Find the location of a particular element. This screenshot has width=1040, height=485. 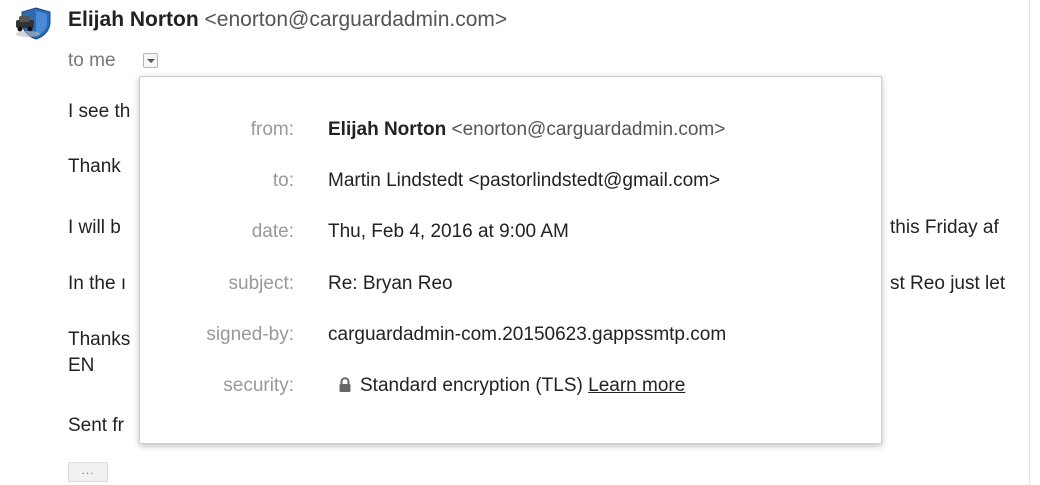

security-value: Standard encryption (TLS) Learn more is located at coordinates (506, 386).